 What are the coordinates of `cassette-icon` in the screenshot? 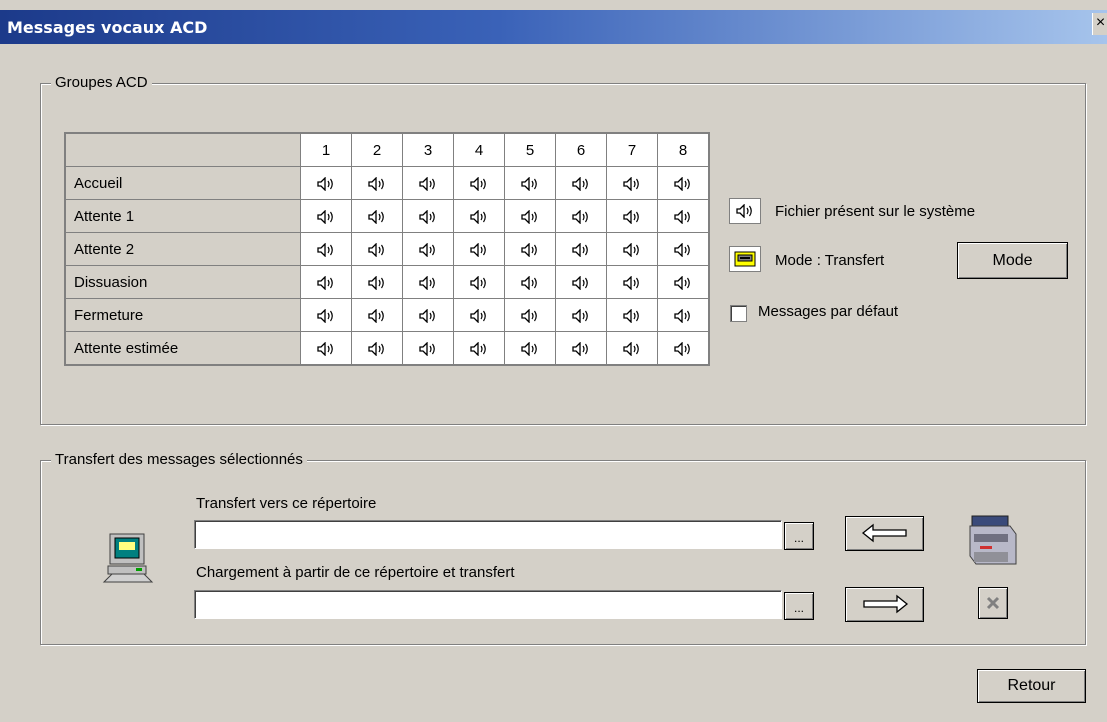 It's located at (745, 259).